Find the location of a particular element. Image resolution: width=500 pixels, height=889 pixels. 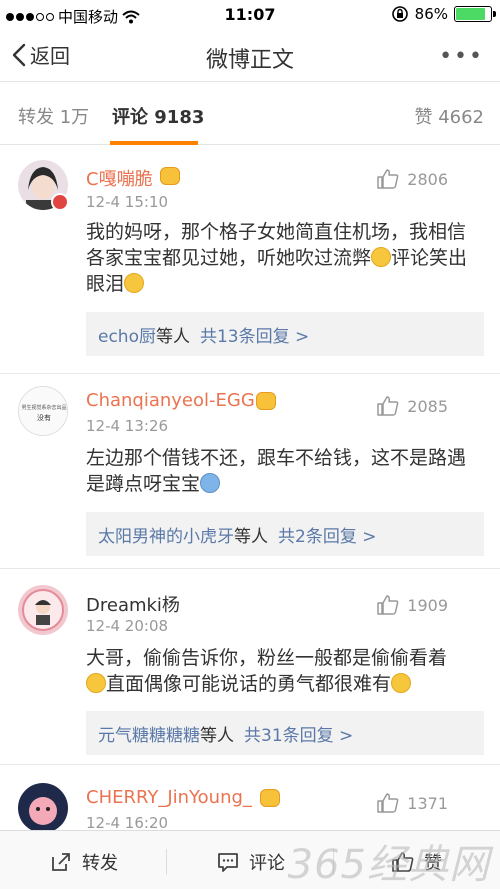

reply-users: echo厨 is located at coordinates (127, 334).